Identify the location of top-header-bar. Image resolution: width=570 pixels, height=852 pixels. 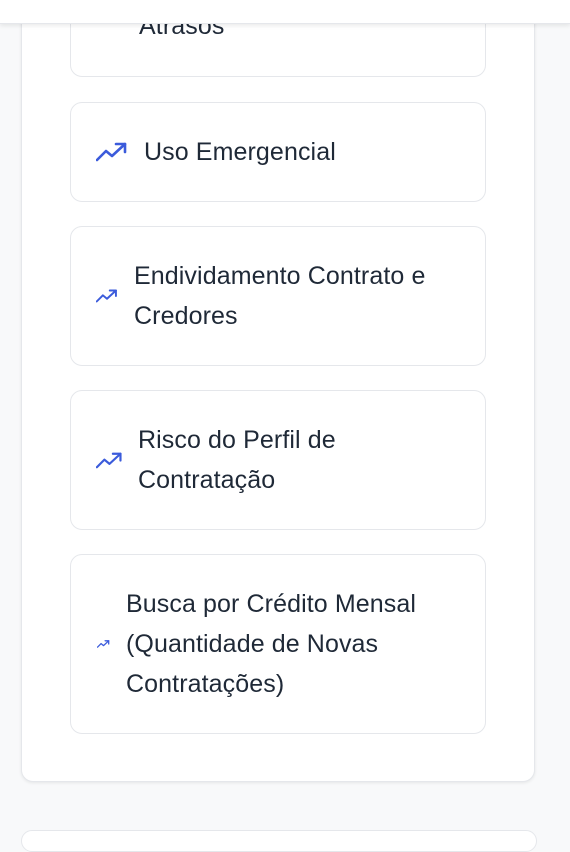
(285, 12).